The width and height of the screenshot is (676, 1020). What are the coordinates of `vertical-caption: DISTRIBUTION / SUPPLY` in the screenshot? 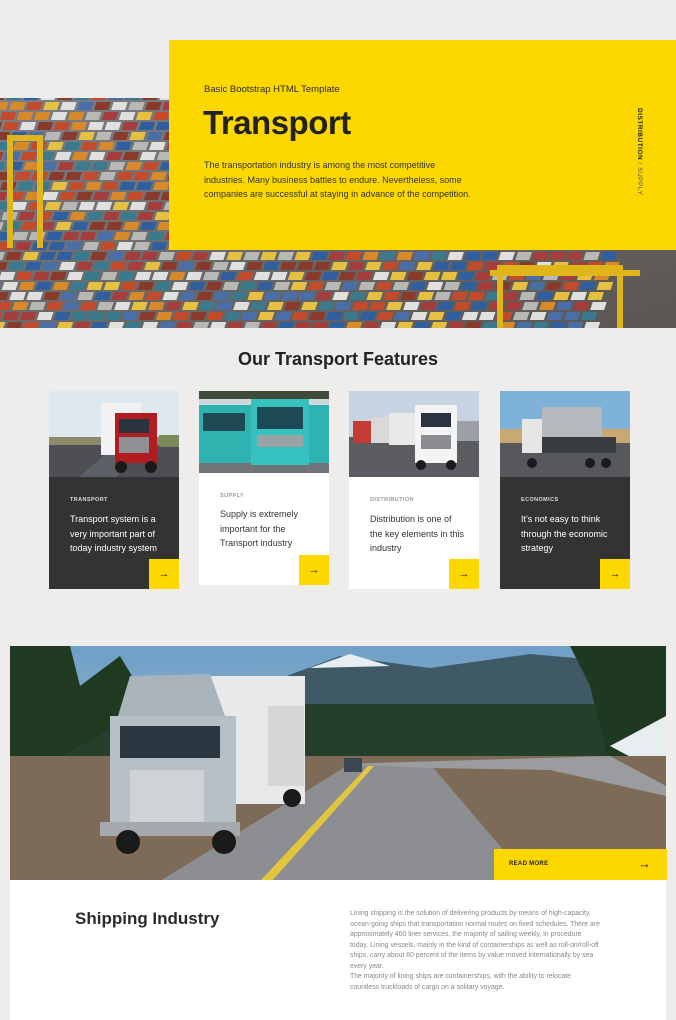 It's located at (639, 151).